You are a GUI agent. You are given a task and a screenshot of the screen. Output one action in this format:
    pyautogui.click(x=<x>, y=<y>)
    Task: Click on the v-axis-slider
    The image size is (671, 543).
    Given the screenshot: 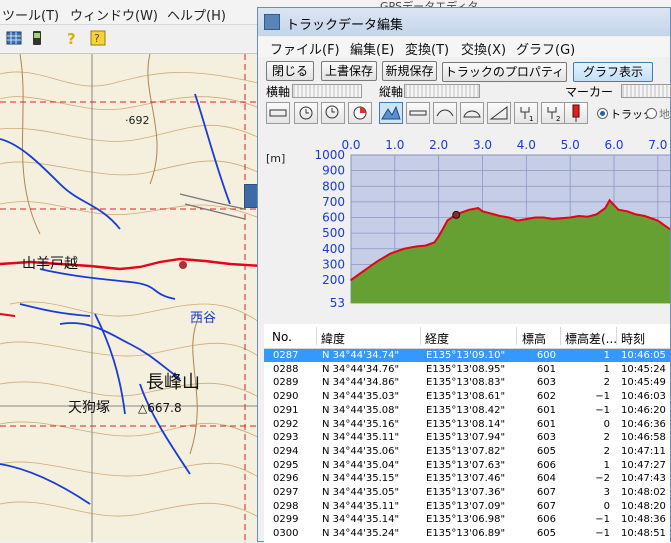 What is the action you would take?
    pyautogui.click(x=442, y=91)
    